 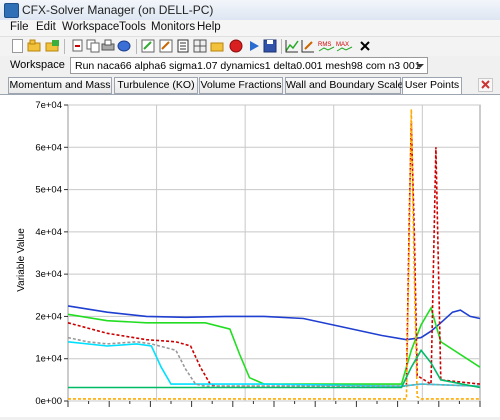 I want to click on edit-results-icon, so click(x=166, y=46).